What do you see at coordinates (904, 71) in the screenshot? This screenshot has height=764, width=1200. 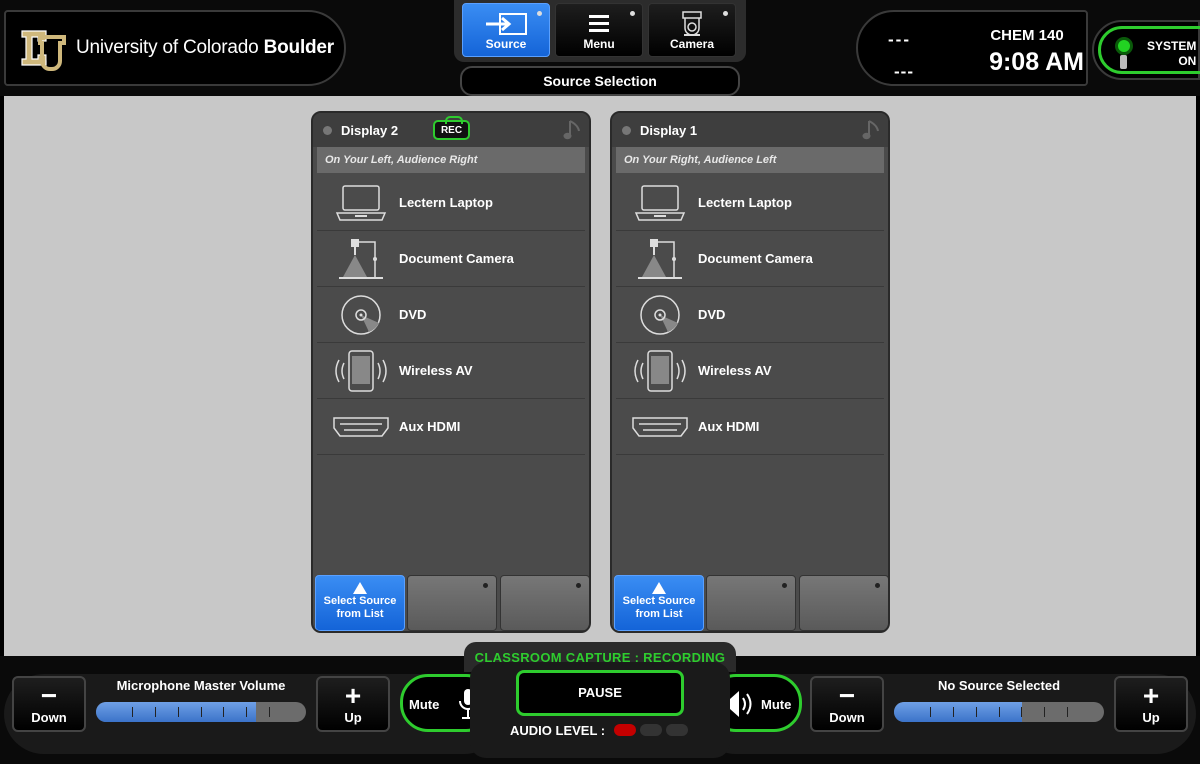 I see `status-placeholder-bottom: ---` at bounding box center [904, 71].